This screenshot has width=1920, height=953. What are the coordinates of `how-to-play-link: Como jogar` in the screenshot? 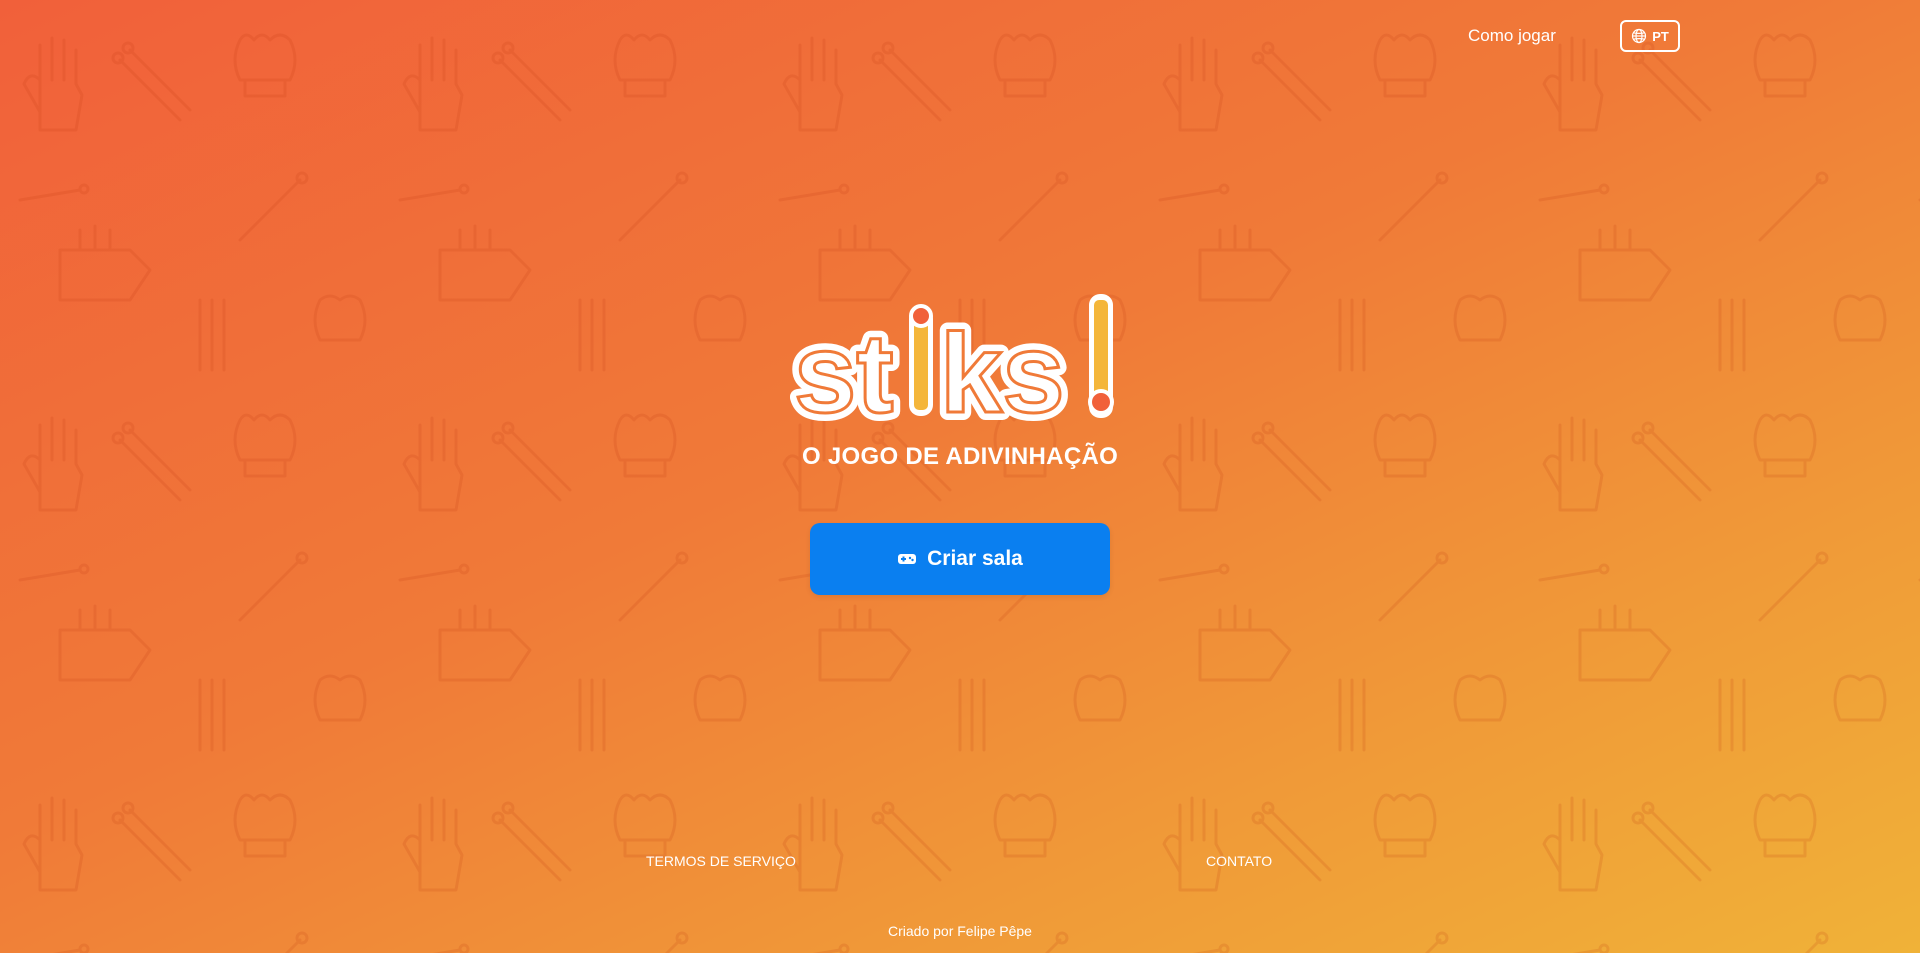 It's located at (1512, 36).